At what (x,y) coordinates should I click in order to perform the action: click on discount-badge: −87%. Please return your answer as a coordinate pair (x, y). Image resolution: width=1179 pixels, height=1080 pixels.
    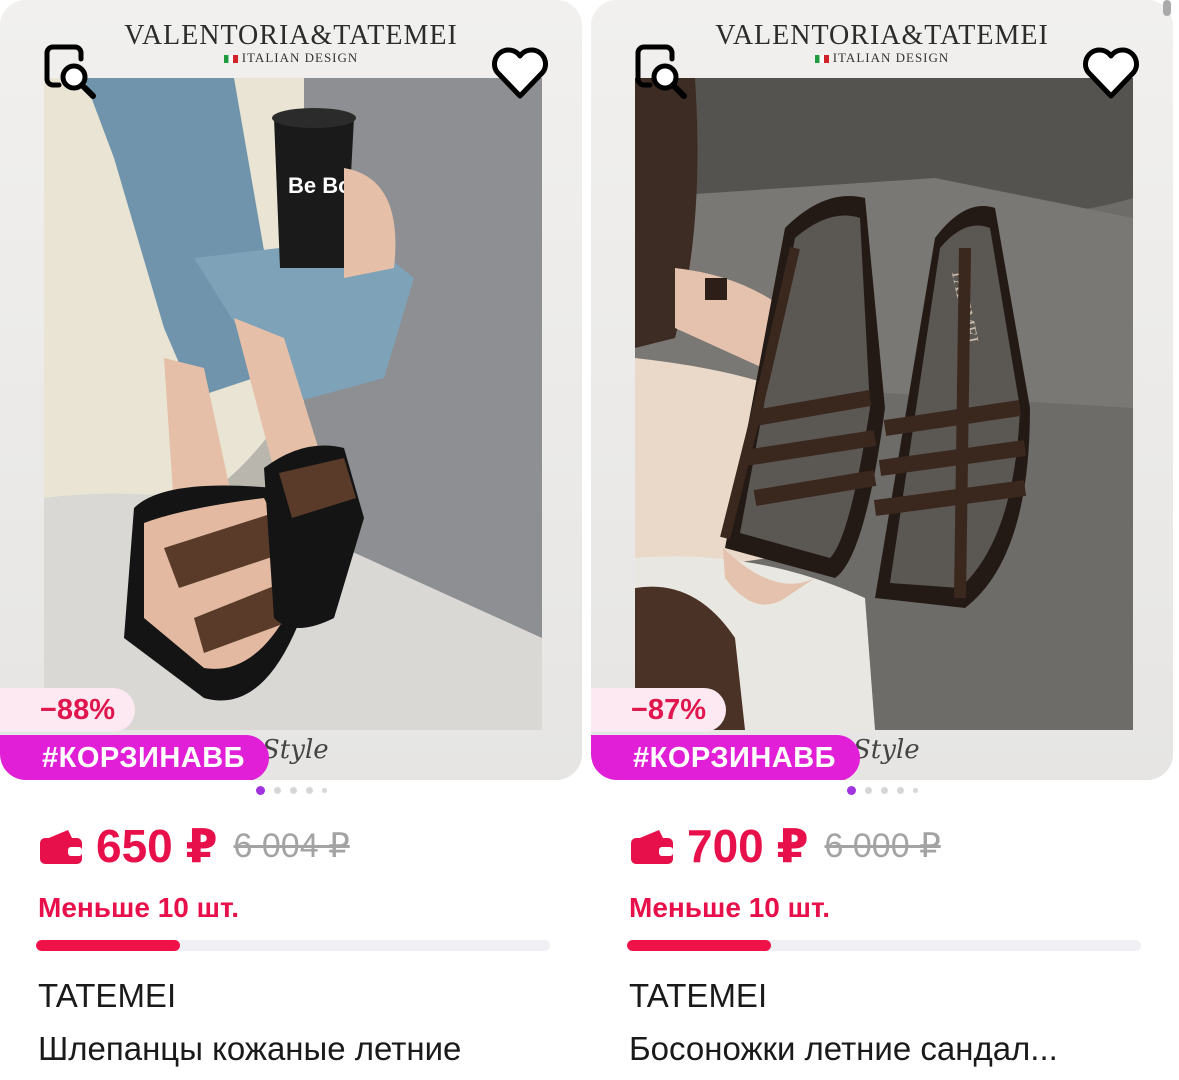
    Looking at the image, I should click on (658, 710).